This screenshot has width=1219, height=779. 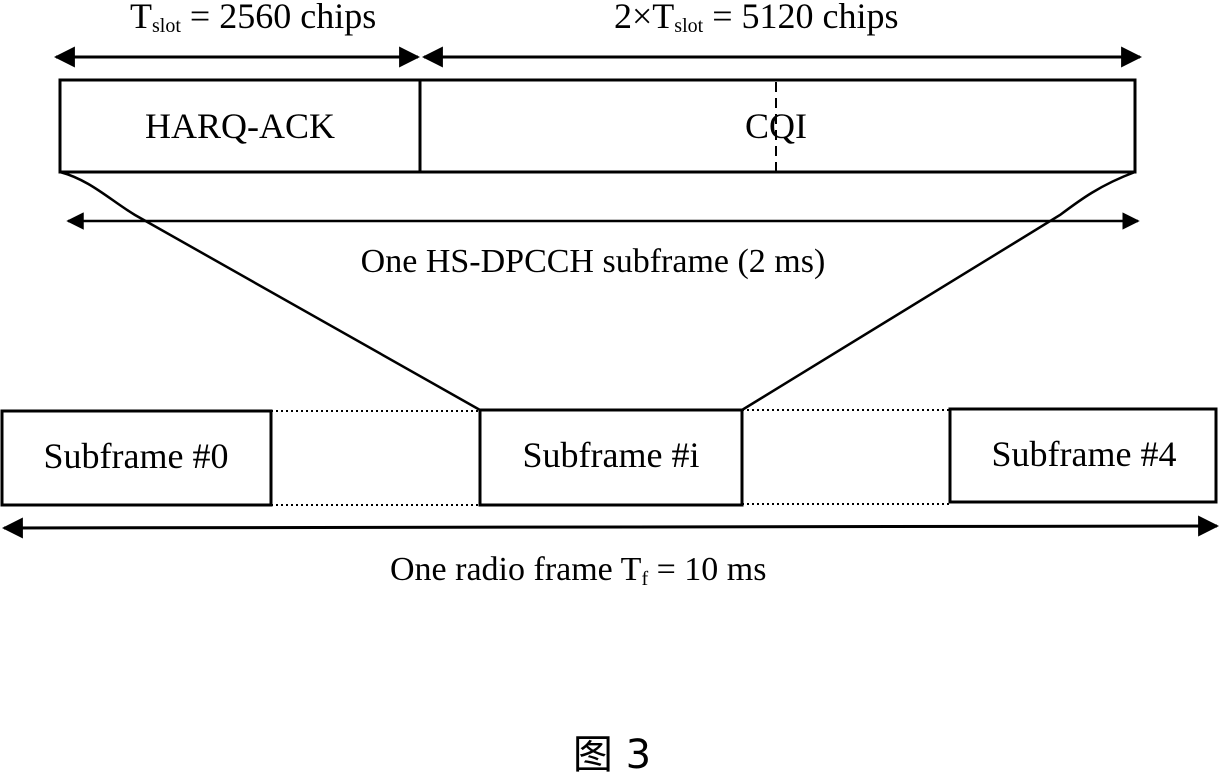 What do you see at coordinates (270, 291) in the screenshot?
I see `expansion-line-left` at bounding box center [270, 291].